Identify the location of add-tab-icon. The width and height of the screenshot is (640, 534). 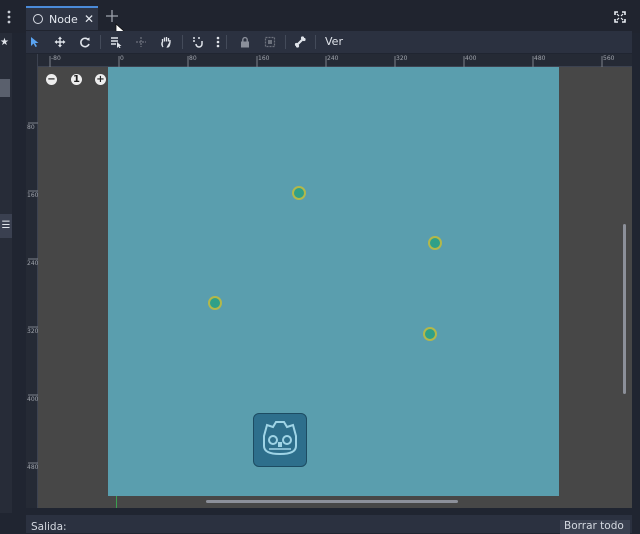
(112, 16).